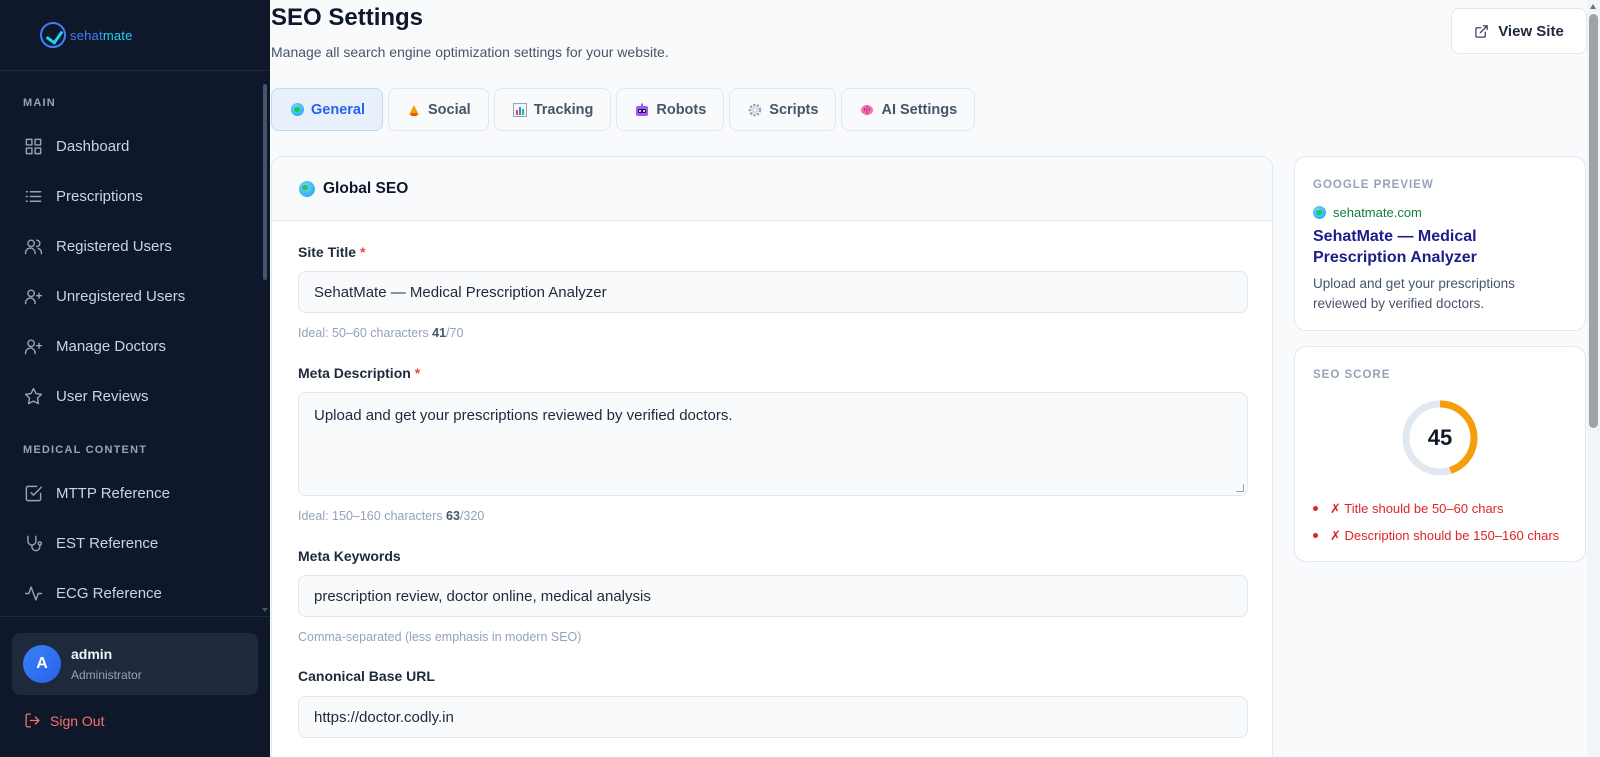 This screenshot has width=1600, height=757. I want to click on sidebar-scrollbar-thumb, so click(265, 182).